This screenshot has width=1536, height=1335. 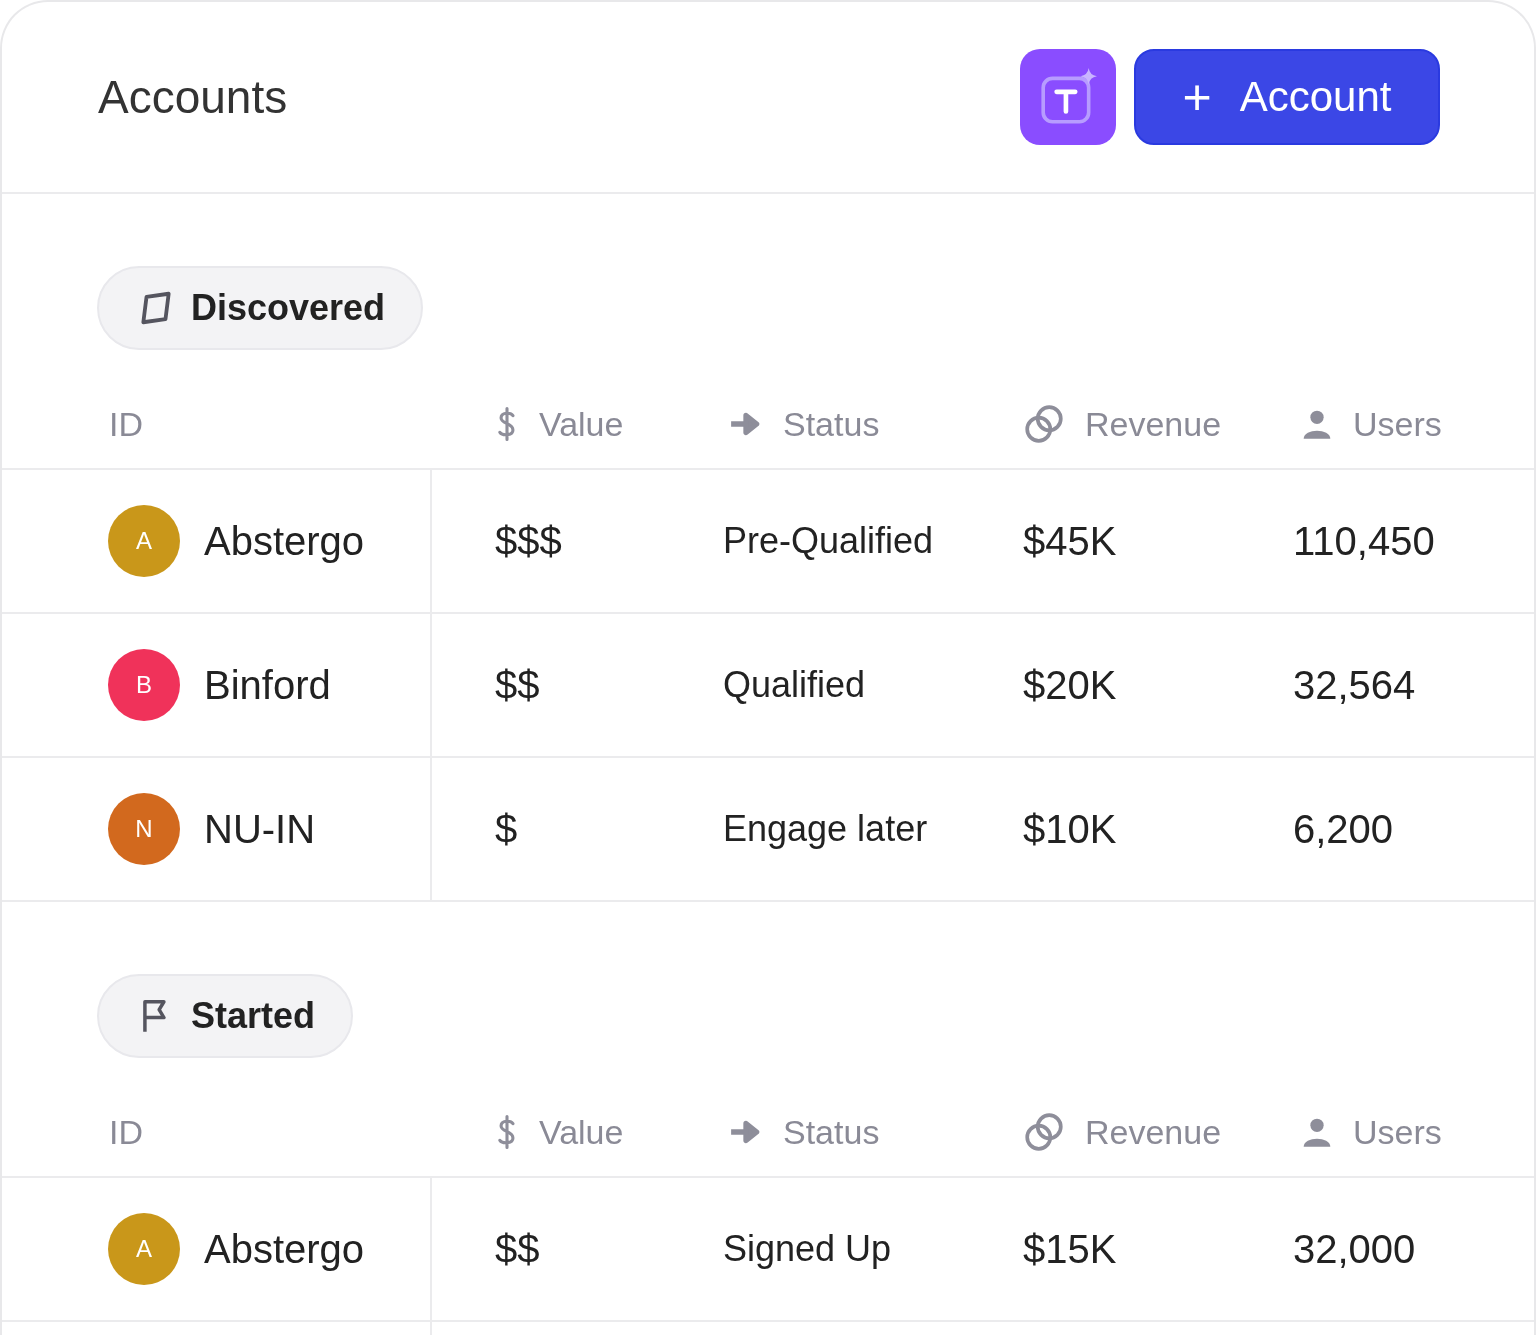 What do you see at coordinates (828, 541) in the screenshot?
I see `status-cell: Pre-Qualified` at bounding box center [828, 541].